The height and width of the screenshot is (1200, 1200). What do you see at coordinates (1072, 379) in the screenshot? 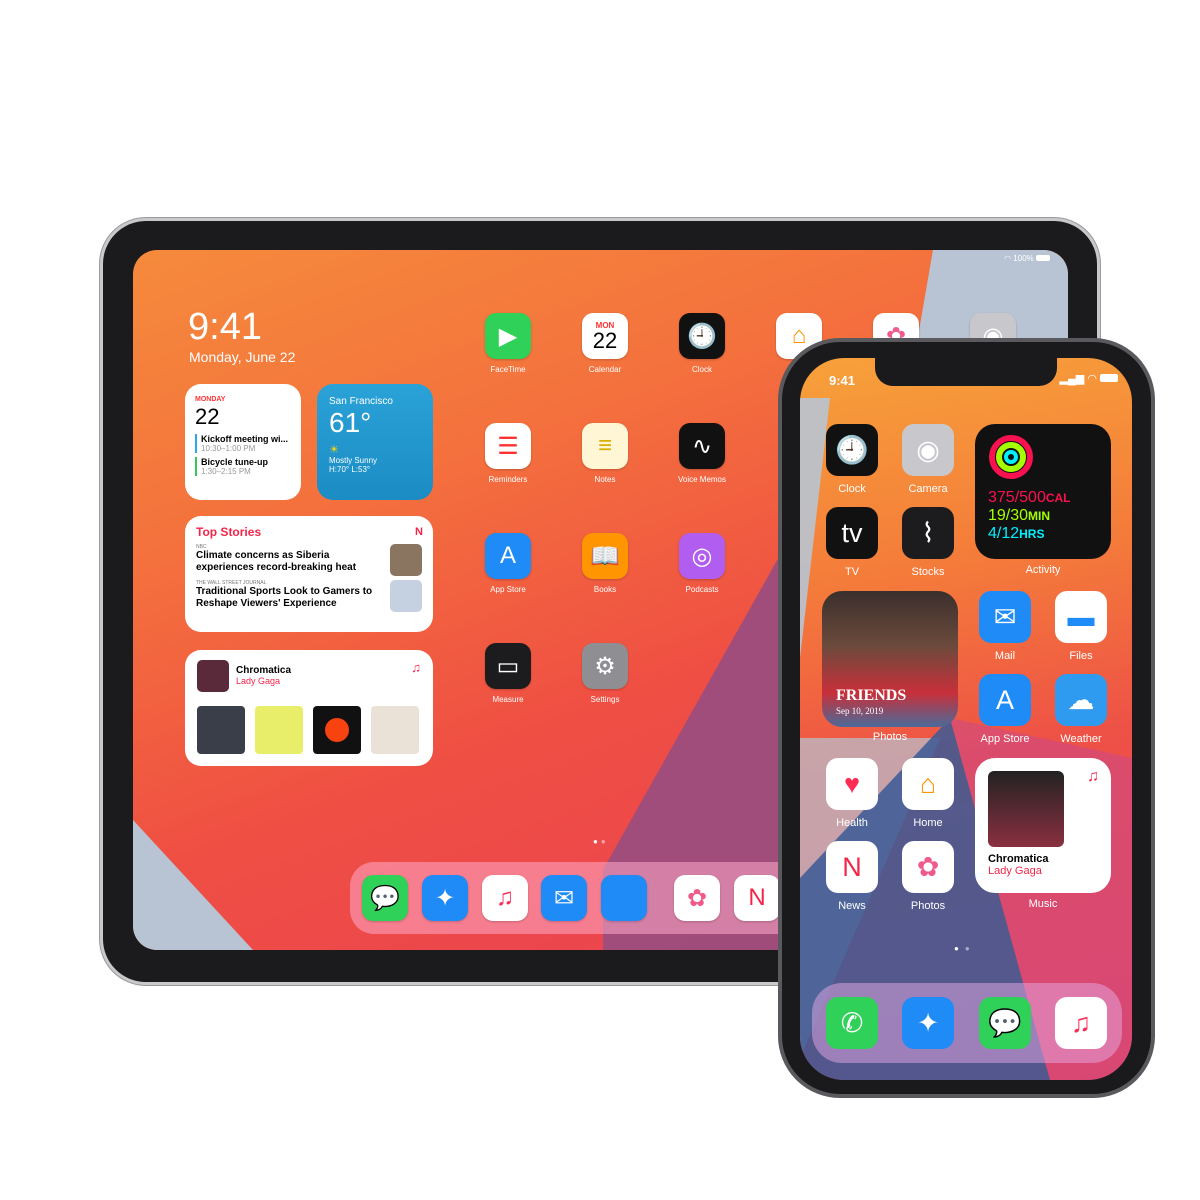
I see `signal-icon: ▂▄▆` at bounding box center [1072, 379].